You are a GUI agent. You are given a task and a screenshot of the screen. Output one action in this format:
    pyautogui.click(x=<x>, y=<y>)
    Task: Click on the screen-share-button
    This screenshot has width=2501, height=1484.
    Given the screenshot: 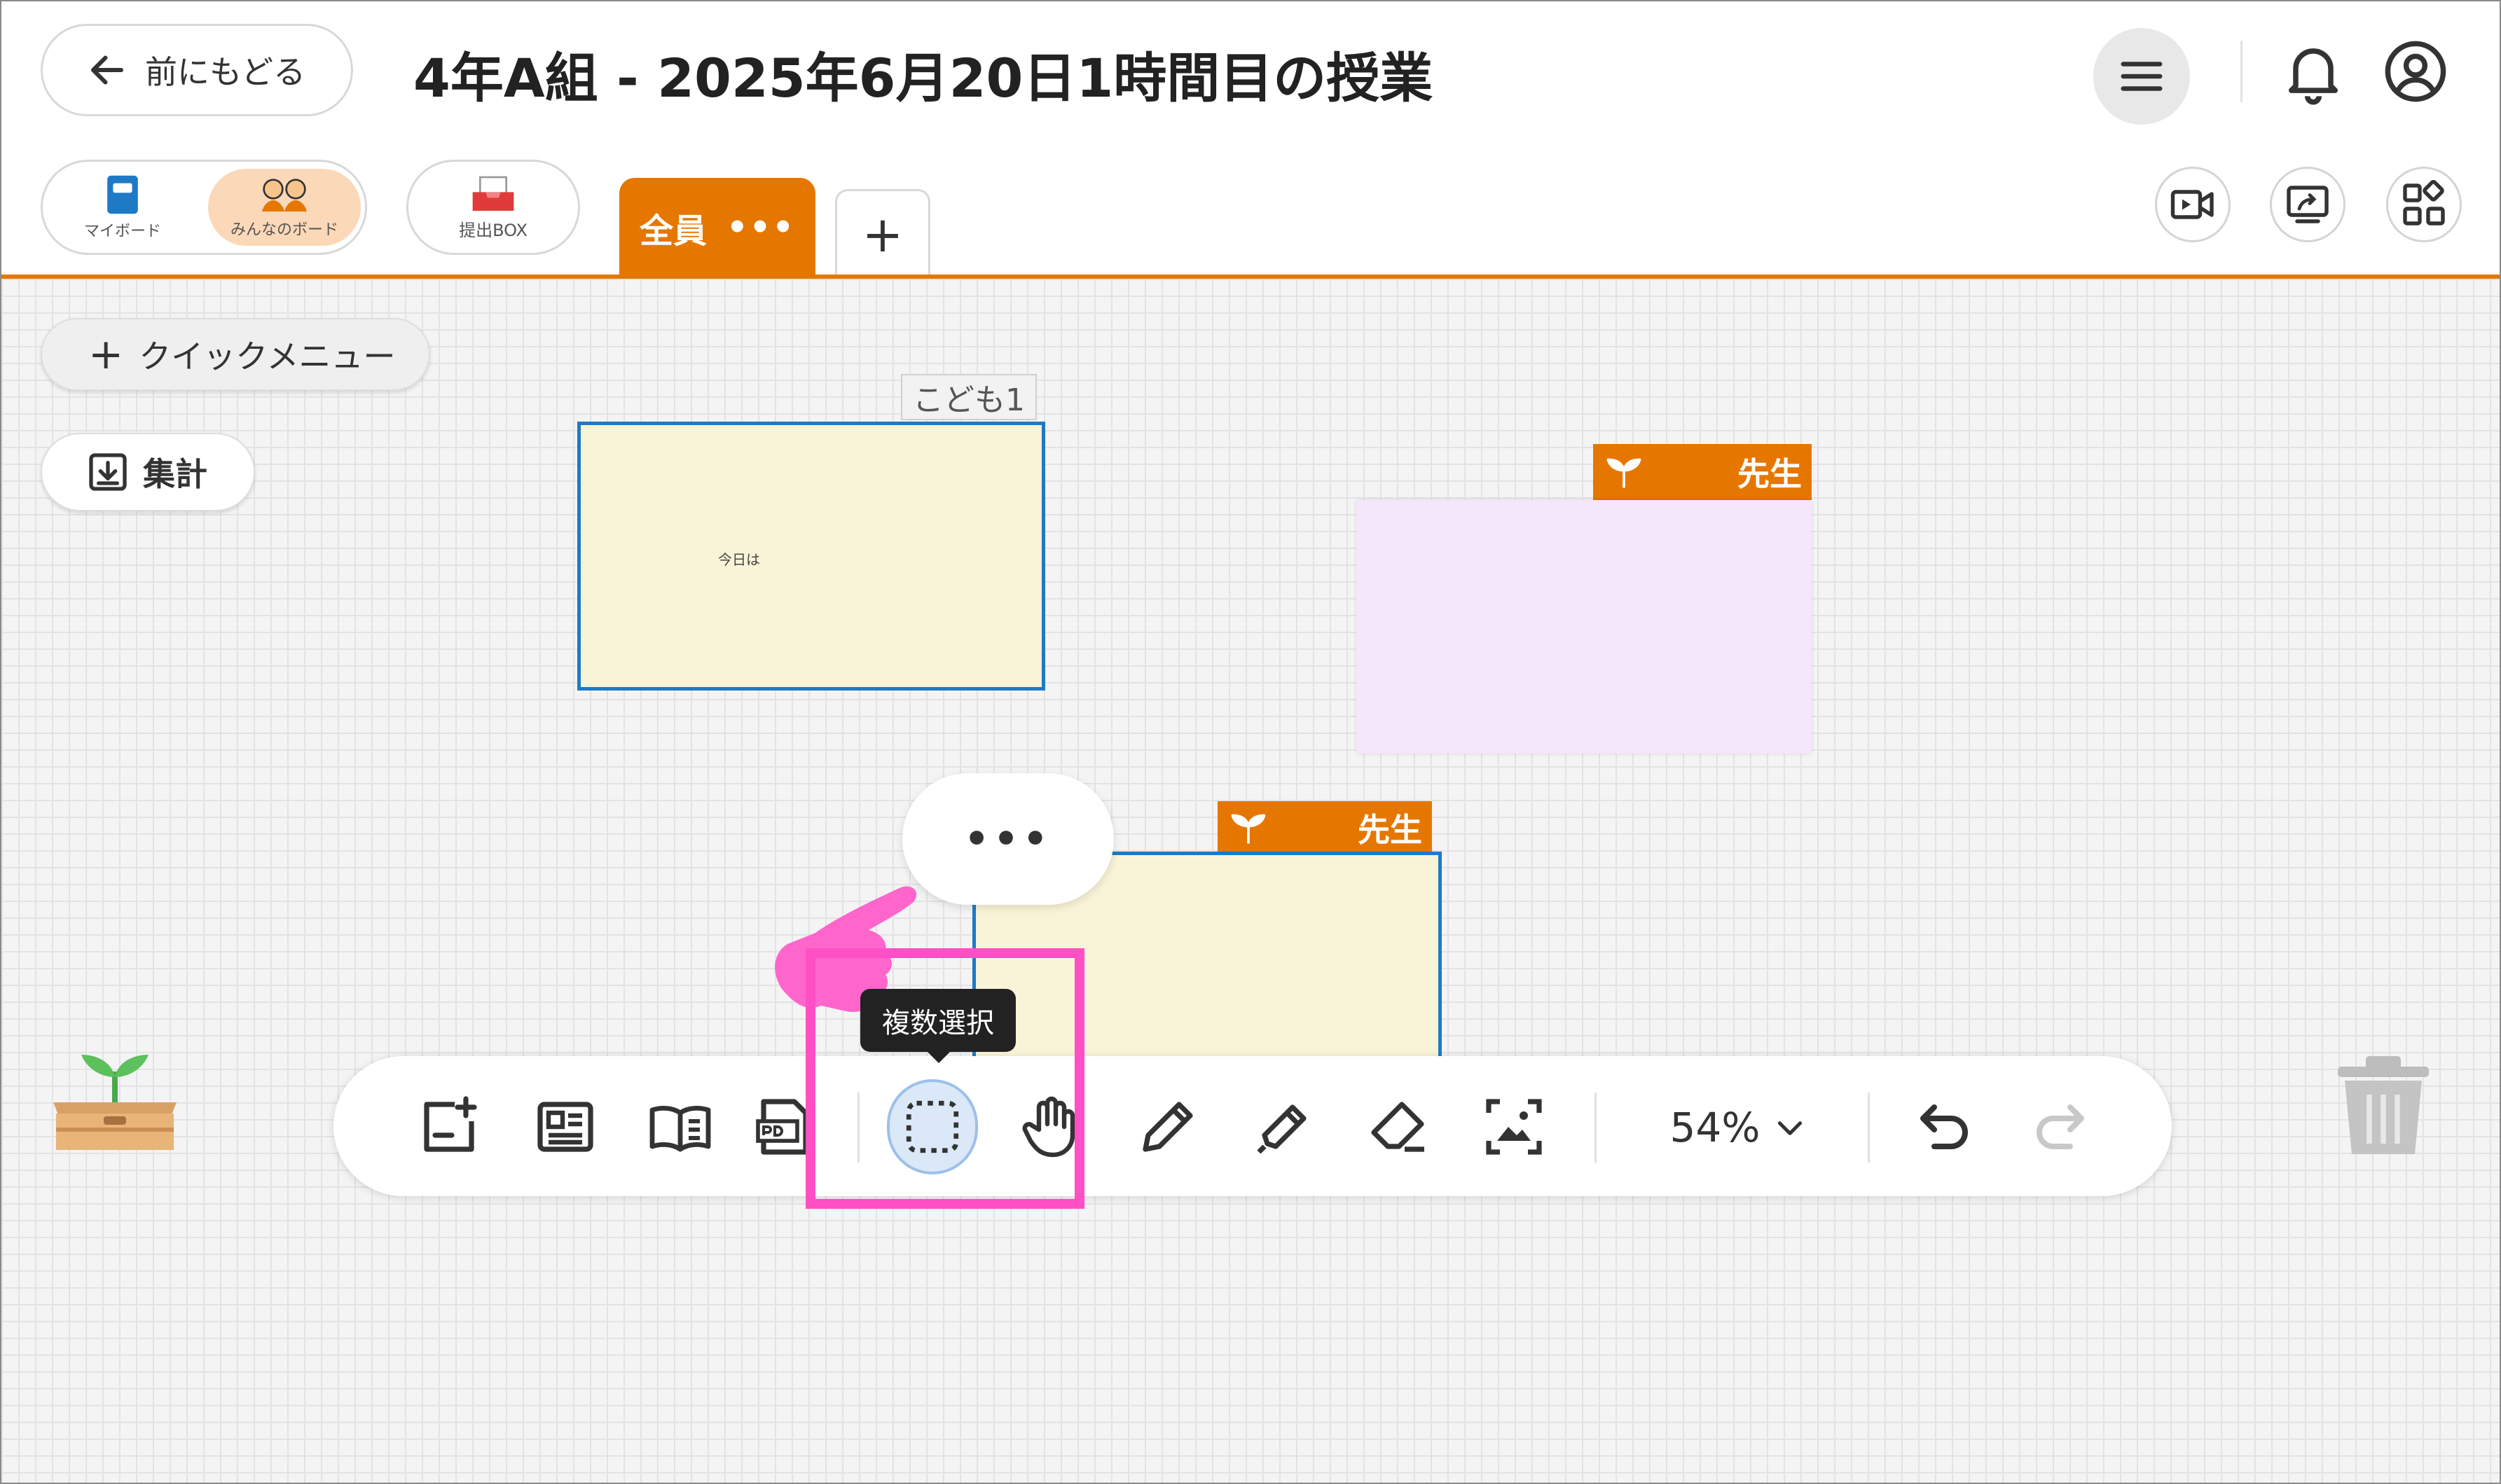 What is the action you would take?
    pyautogui.click(x=2307, y=204)
    